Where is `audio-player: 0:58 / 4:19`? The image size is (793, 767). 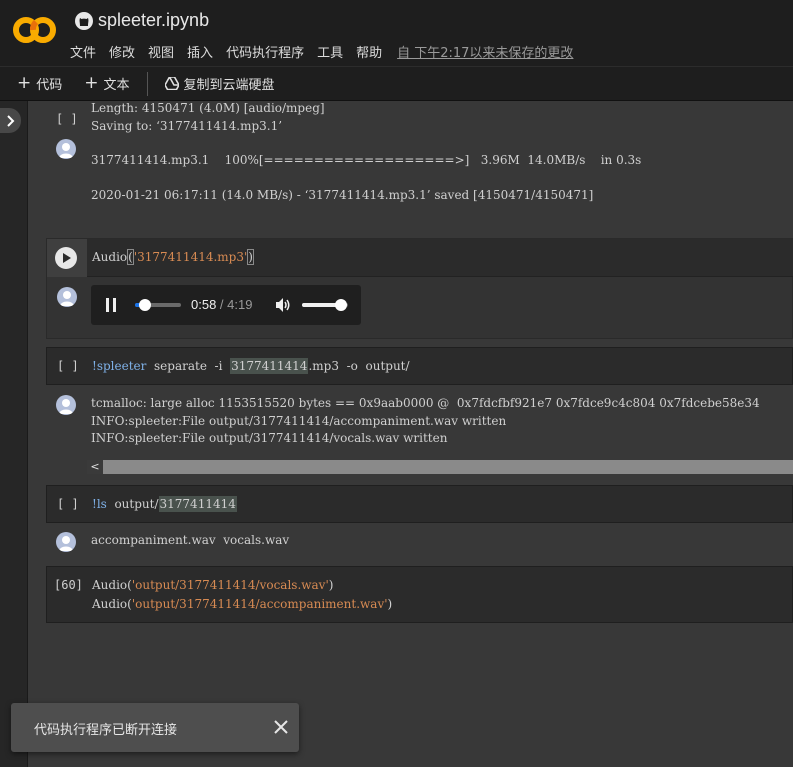
audio-player: 0:58 / 4:19 is located at coordinates (226, 305).